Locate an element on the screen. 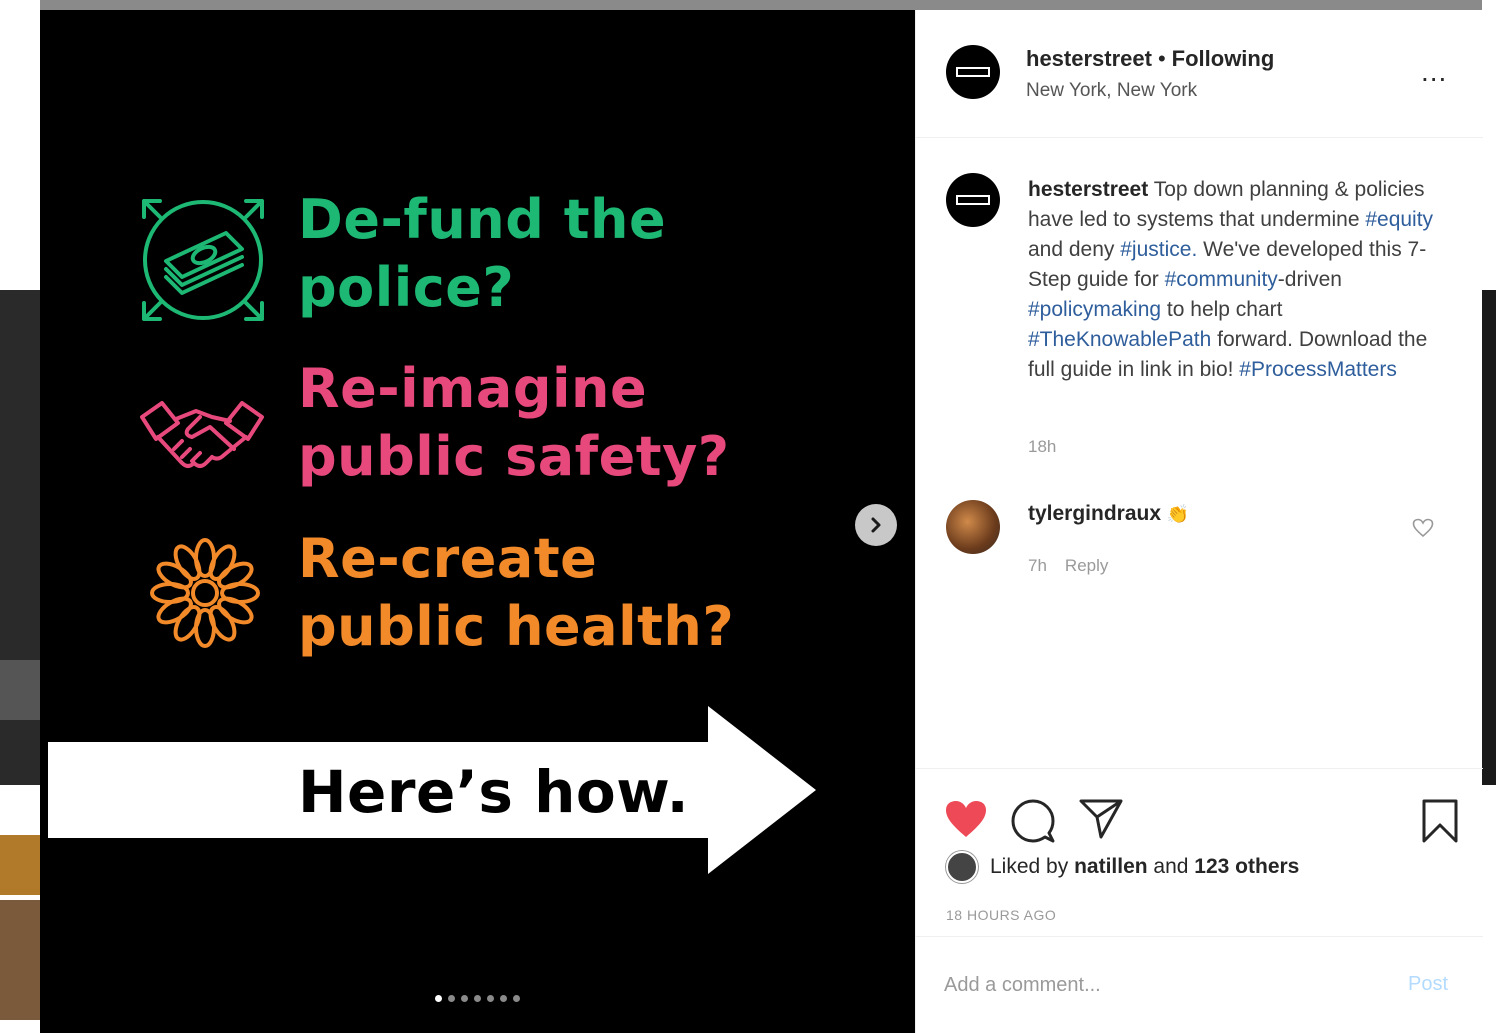 The image size is (1496, 1033). likes-middle: and is located at coordinates (1171, 866).